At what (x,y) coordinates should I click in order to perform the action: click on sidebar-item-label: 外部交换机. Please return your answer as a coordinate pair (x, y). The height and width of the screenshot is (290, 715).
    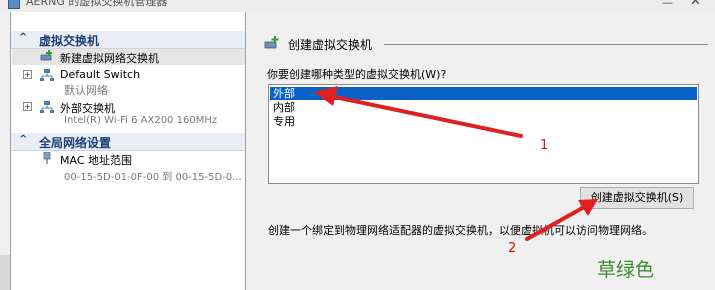
    Looking at the image, I should click on (87, 108).